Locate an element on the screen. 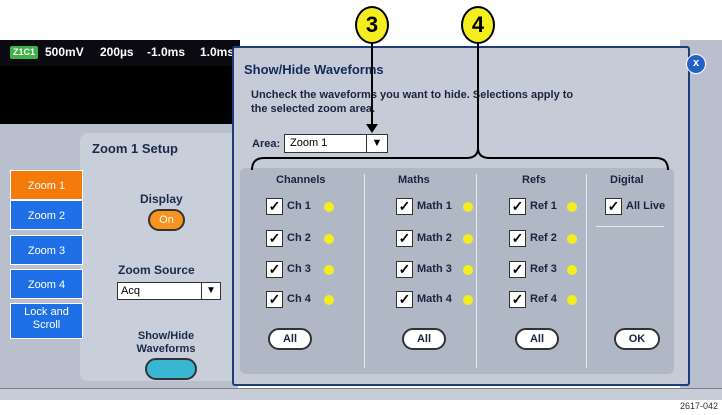 The height and width of the screenshot is (415, 722). callout-4: 4 is located at coordinates (478, 25).